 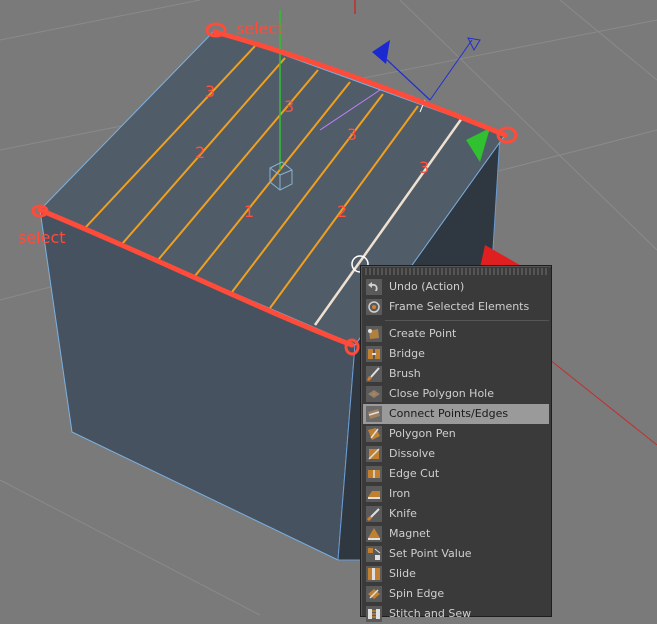 What do you see at coordinates (374, 534) in the screenshot?
I see `magnet-icon` at bounding box center [374, 534].